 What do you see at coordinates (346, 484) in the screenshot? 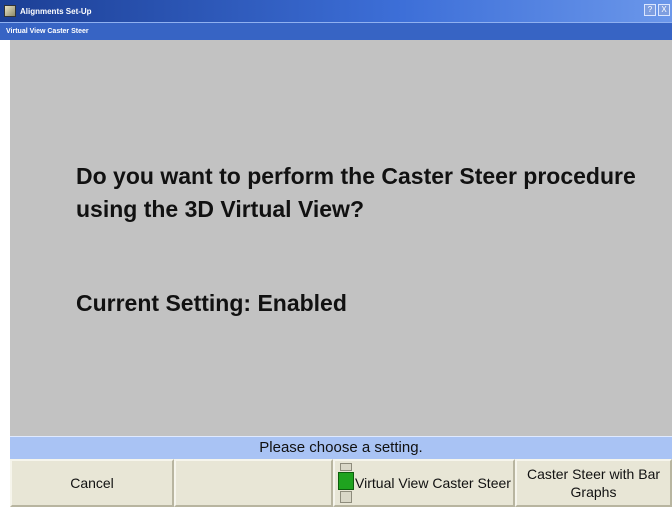
I see `selected-indicator-icon` at bounding box center [346, 484].